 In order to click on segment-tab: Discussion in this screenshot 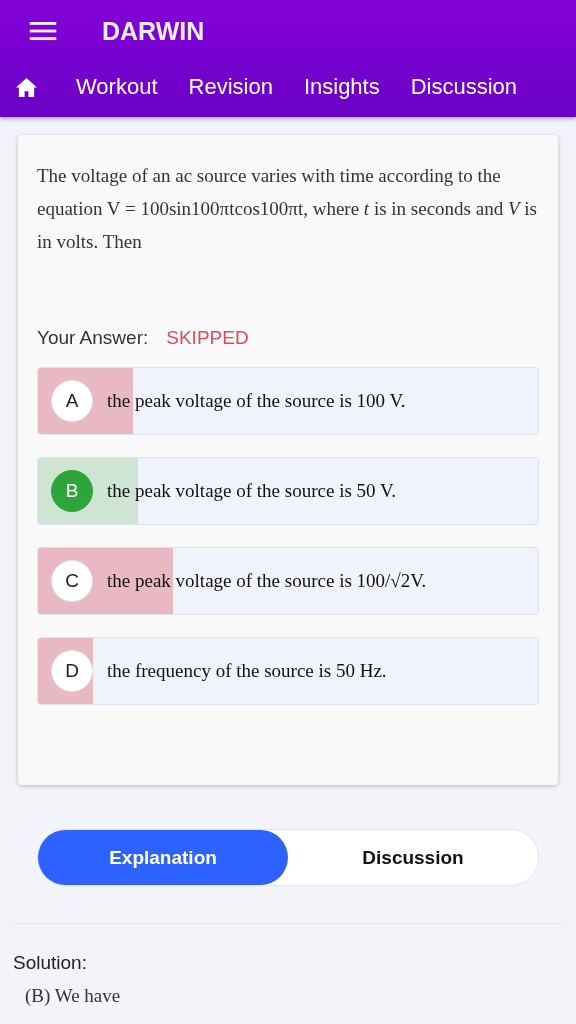, I will do `click(413, 857)`.